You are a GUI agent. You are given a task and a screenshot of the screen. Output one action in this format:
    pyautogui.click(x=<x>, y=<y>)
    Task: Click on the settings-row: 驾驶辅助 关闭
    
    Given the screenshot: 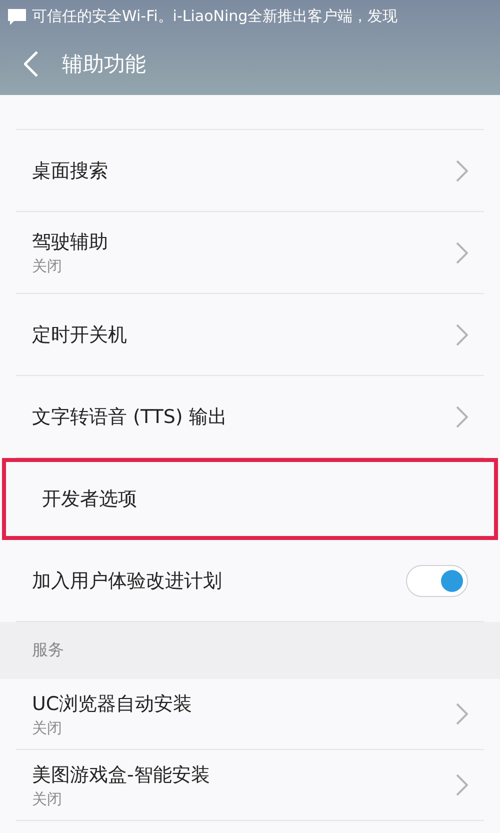 What is the action you would take?
    pyautogui.click(x=250, y=253)
    